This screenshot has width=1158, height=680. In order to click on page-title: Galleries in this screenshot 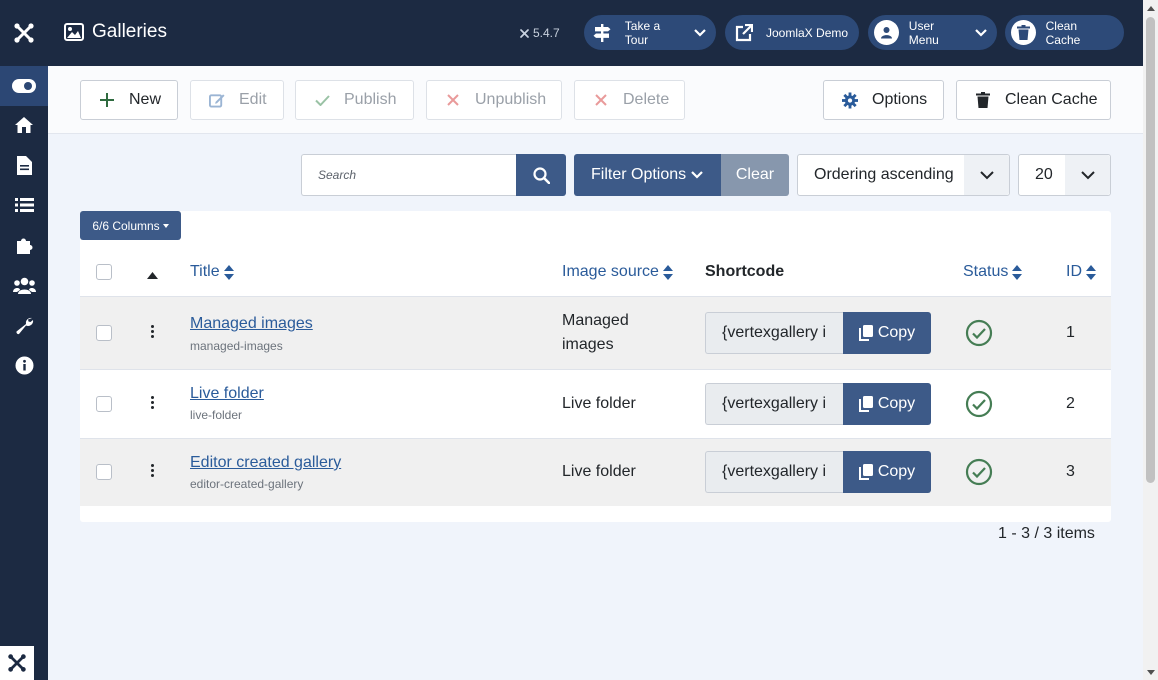, I will do `click(129, 31)`.